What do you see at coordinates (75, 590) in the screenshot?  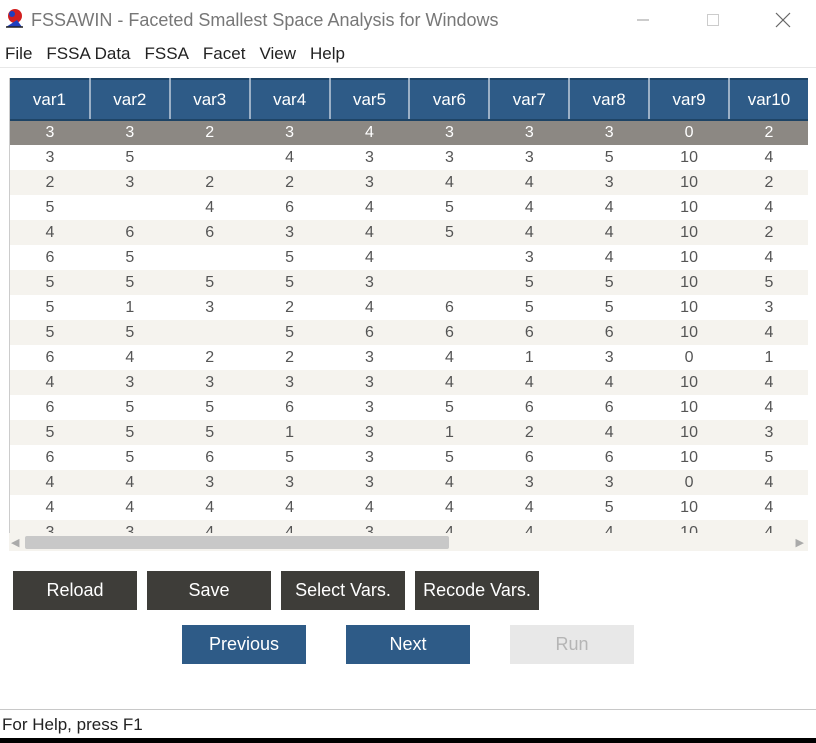 I see `reload-button: Reload` at bounding box center [75, 590].